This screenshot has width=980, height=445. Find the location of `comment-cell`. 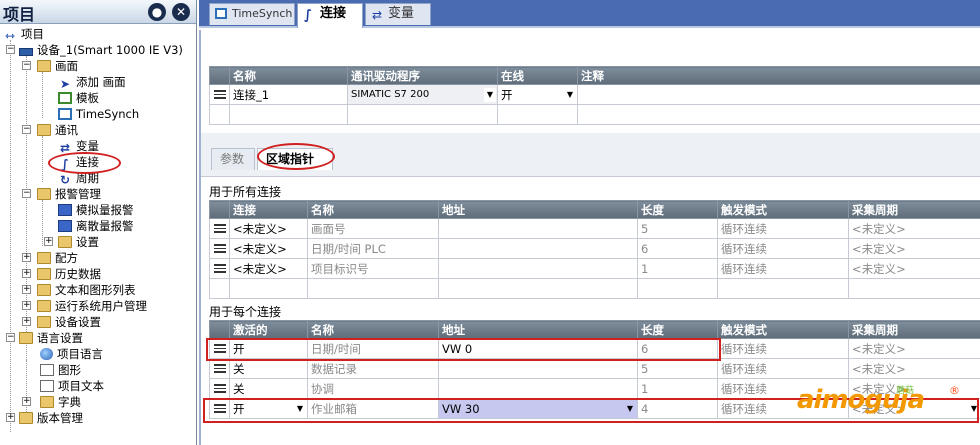

comment-cell is located at coordinates (778, 94).